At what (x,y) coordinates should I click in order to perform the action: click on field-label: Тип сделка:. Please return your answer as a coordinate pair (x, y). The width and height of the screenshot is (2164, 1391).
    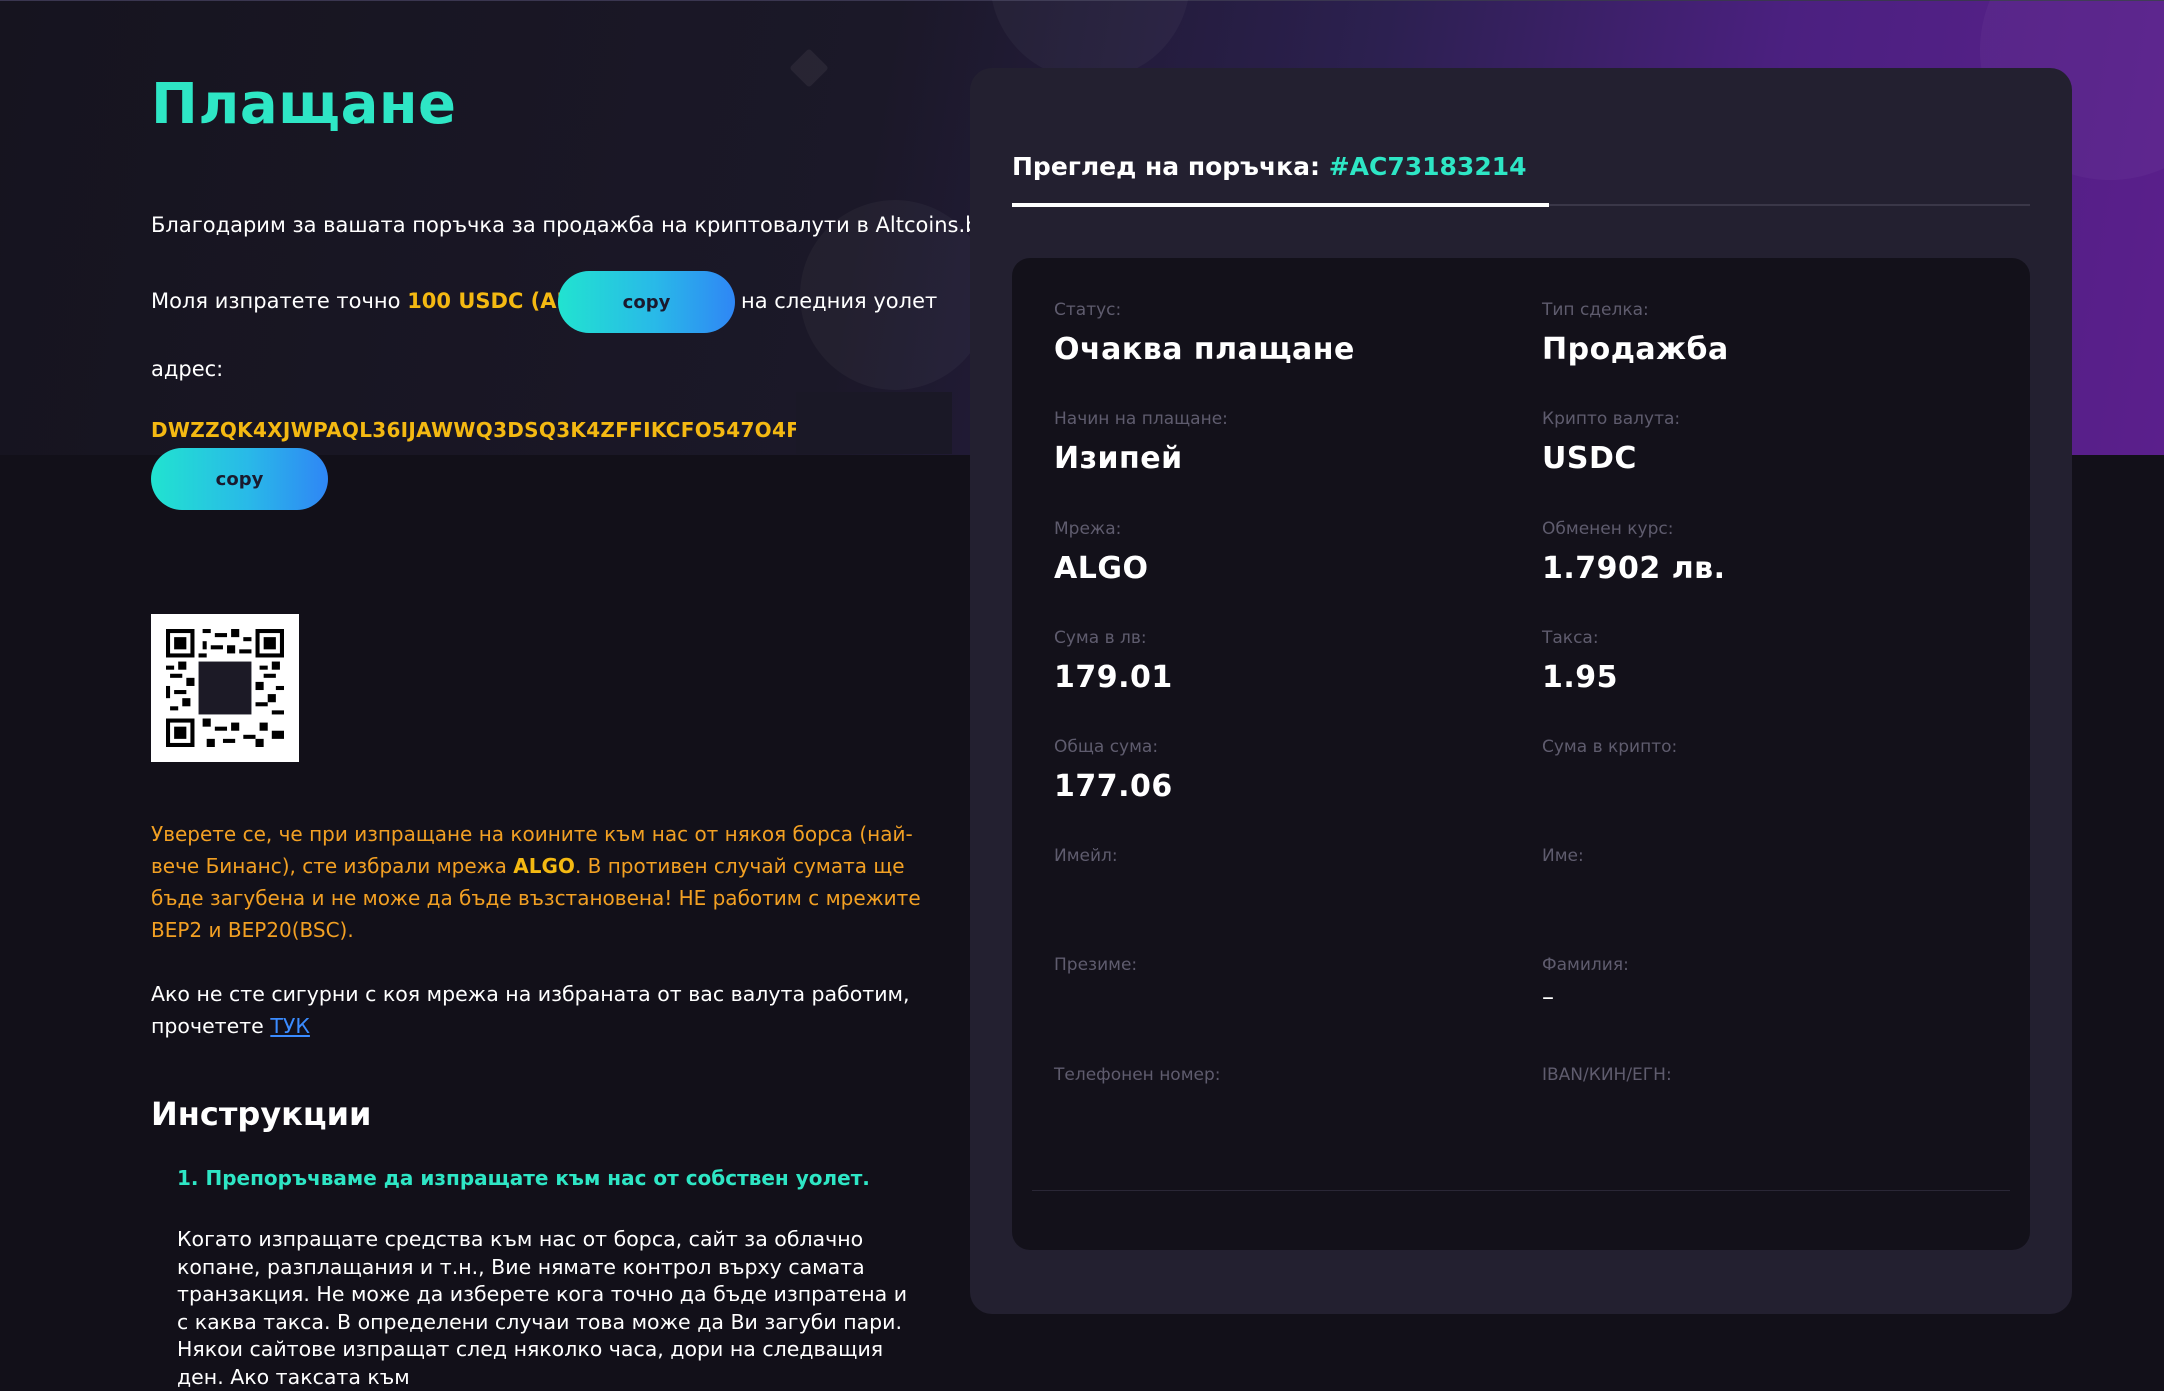
    Looking at the image, I should click on (1595, 310).